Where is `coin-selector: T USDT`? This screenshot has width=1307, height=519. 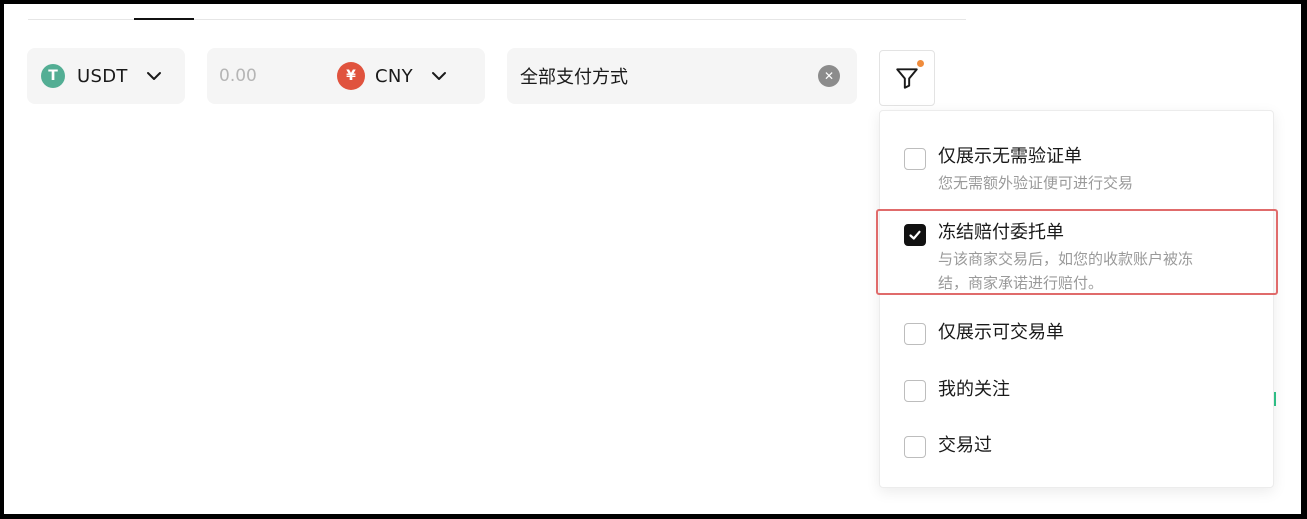 coin-selector: T USDT is located at coordinates (106, 76).